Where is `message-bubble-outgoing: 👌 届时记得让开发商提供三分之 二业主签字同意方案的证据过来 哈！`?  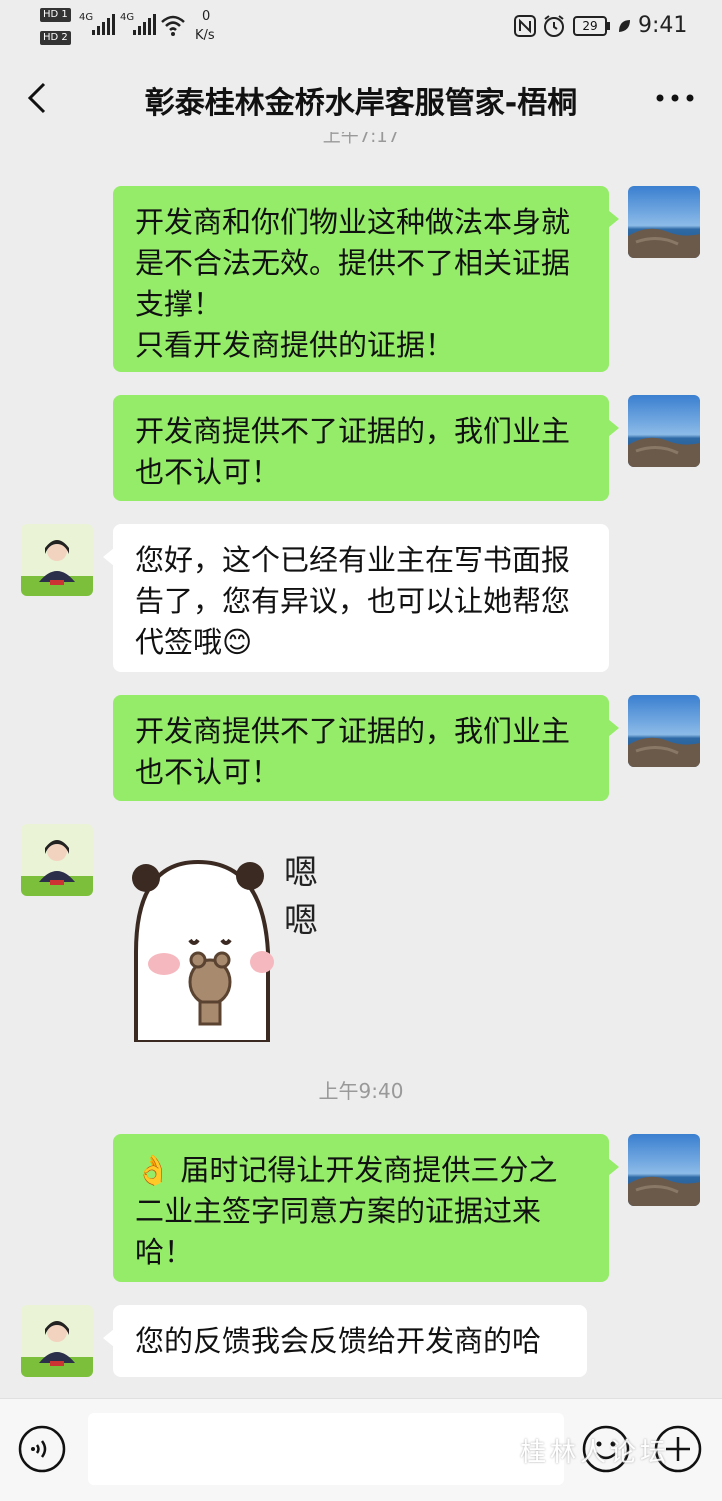 message-bubble-outgoing: 👌 届时记得让开发商提供三分之 二业主签字同意方案的证据过来 哈！ is located at coordinates (366, 1208).